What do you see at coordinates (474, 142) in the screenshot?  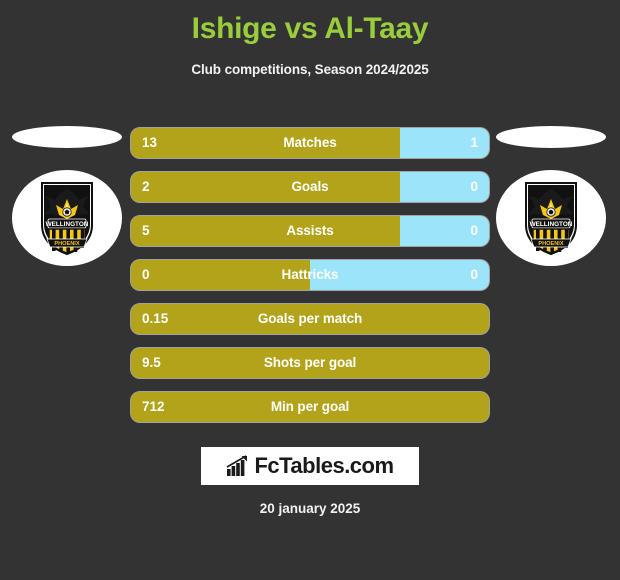 I see `stat-away-value: 1` at bounding box center [474, 142].